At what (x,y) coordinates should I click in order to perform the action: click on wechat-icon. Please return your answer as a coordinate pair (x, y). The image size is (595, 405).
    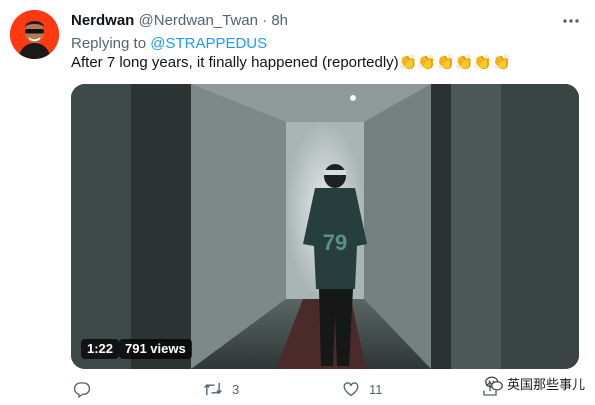
    Looking at the image, I should click on (494, 383).